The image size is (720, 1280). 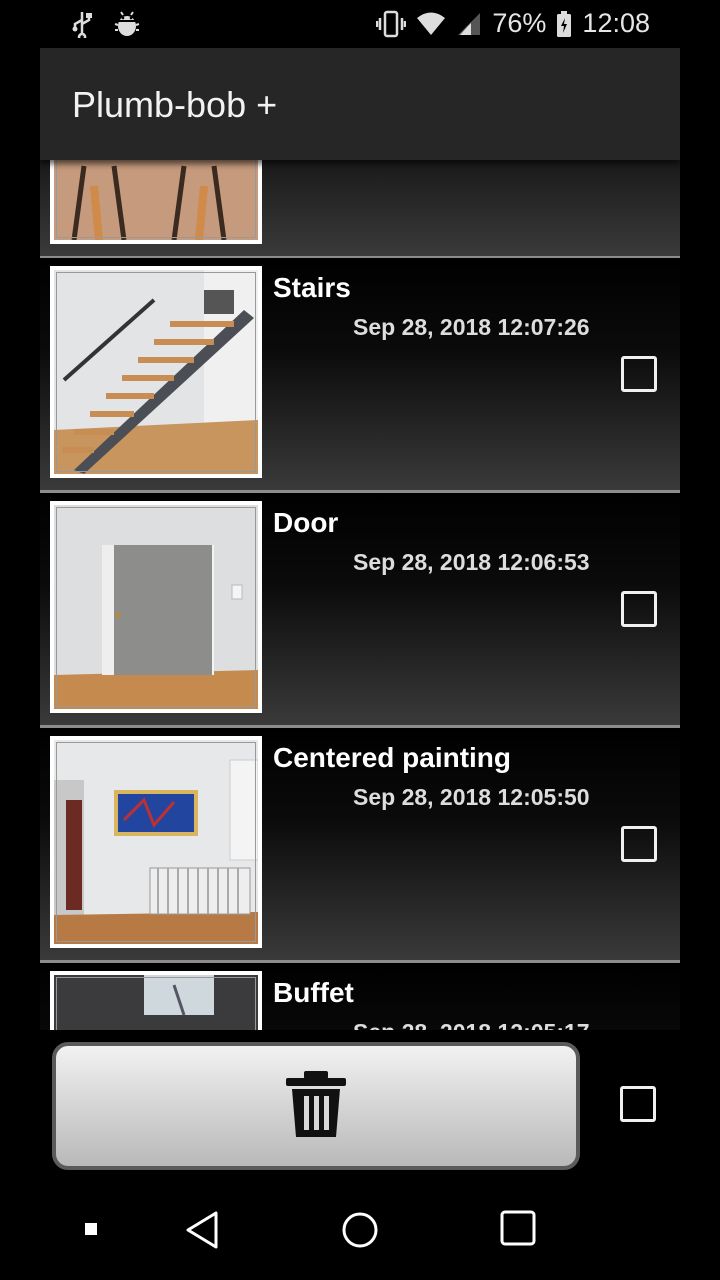 I want to click on app-bar: Plumb-bob +, so click(x=360, y=104).